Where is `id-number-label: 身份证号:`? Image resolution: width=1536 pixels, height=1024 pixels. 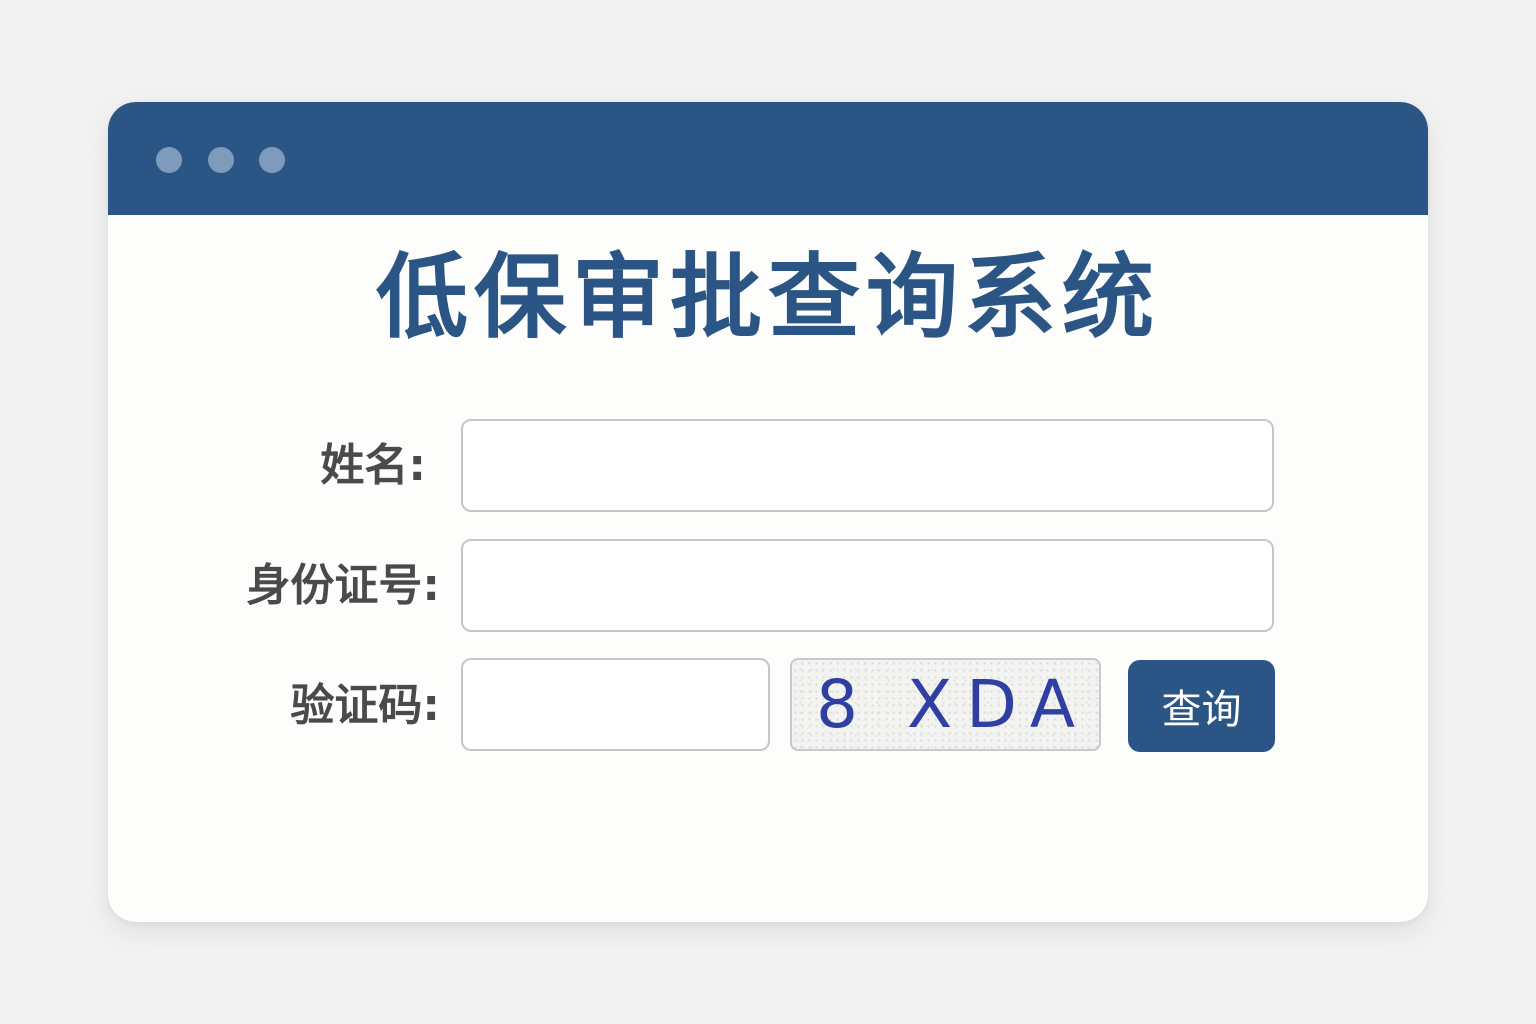
id-number-label: 身份证号: is located at coordinates (343, 585).